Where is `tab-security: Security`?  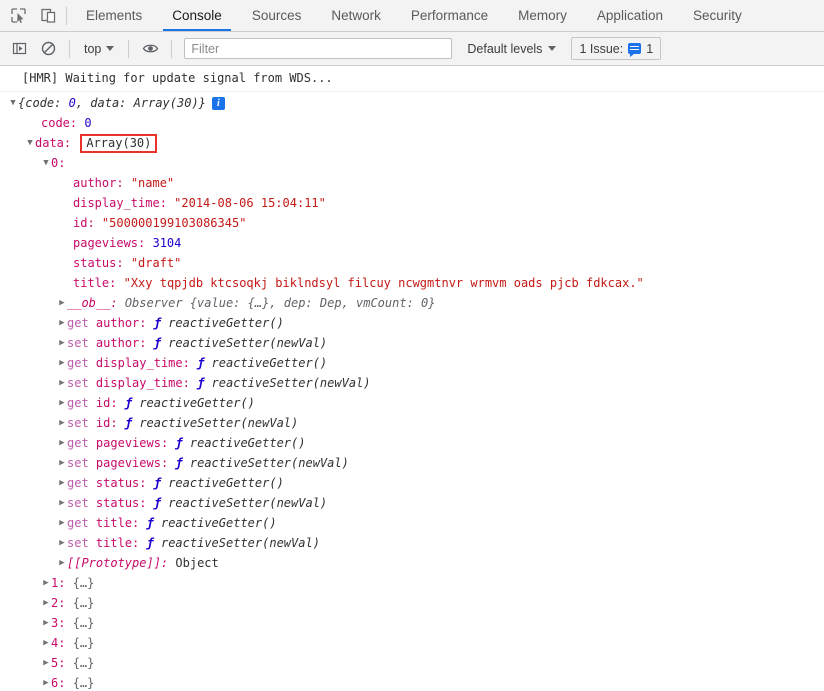
tab-security: Security is located at coordinates (717, 15).